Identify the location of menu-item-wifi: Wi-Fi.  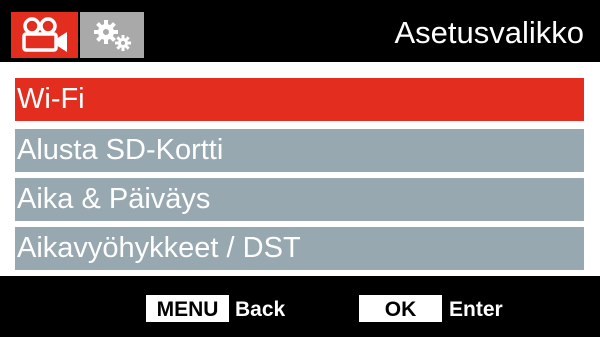
(299, 99).